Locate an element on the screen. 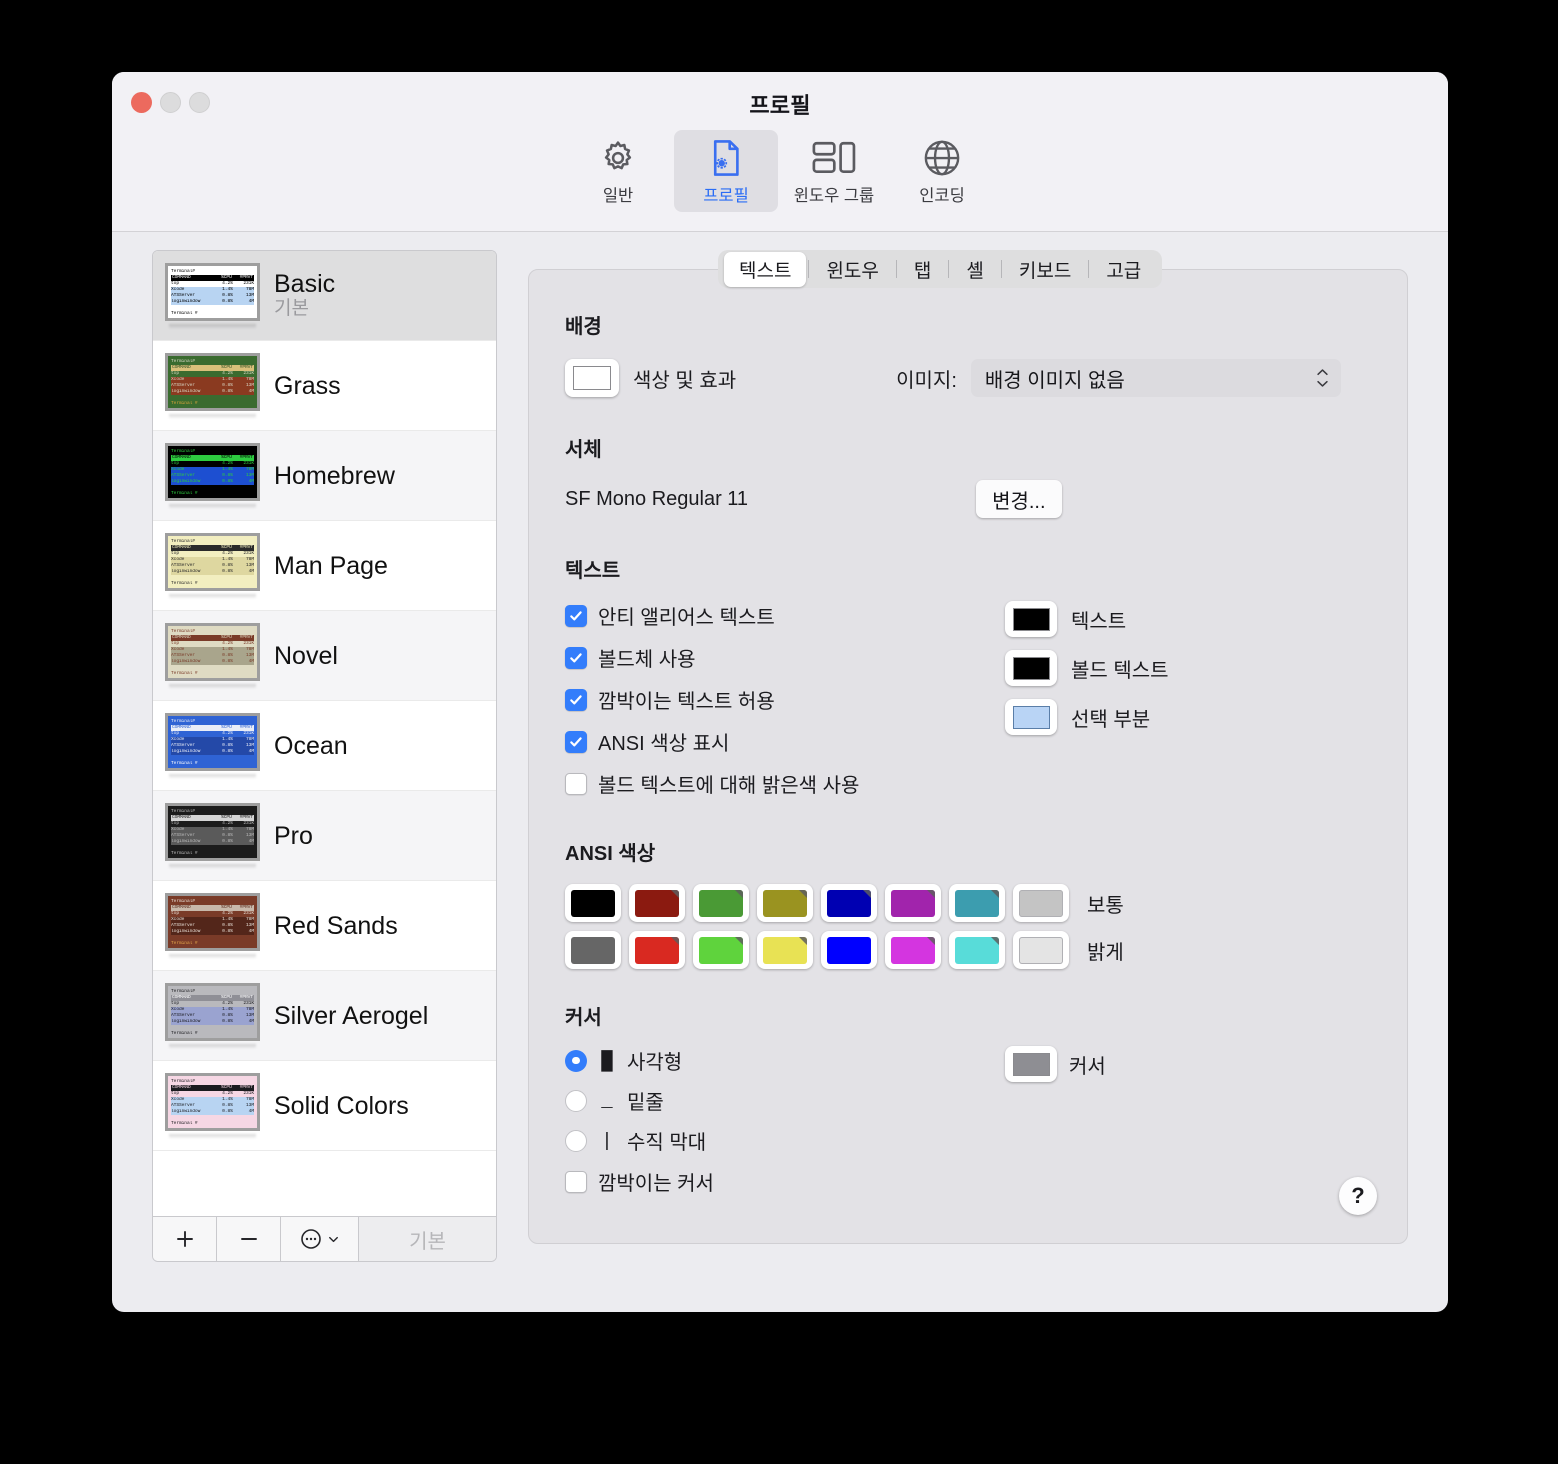 The image size is (1558, 1464). profile-actions-menu-button is located at coordinates (320, 1239).